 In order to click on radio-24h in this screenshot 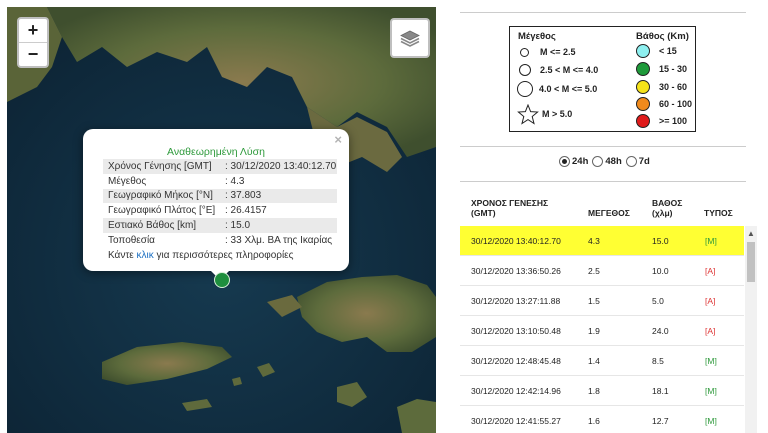, I will do `click(564, 161)`.